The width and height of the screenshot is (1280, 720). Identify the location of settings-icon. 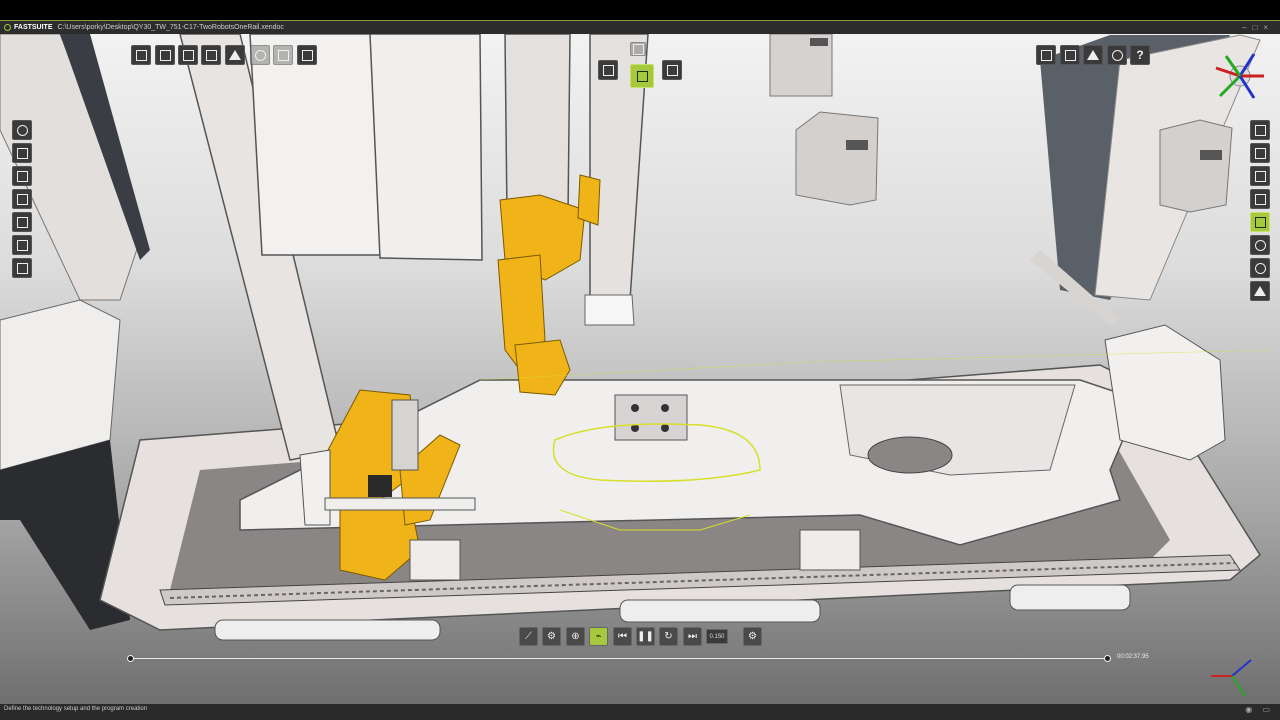
(1260, 268).